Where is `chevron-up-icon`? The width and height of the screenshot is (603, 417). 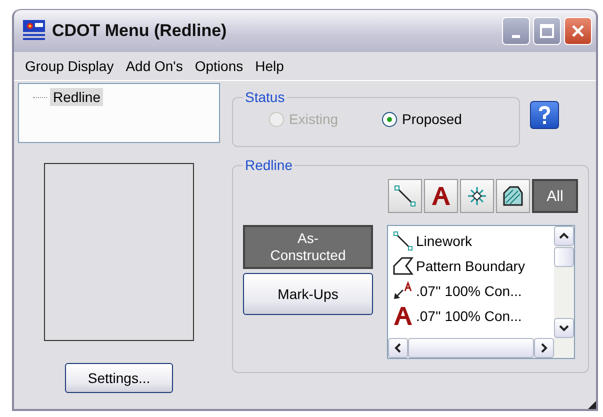
chevron-up-icon is located at coordinates (564, 236).